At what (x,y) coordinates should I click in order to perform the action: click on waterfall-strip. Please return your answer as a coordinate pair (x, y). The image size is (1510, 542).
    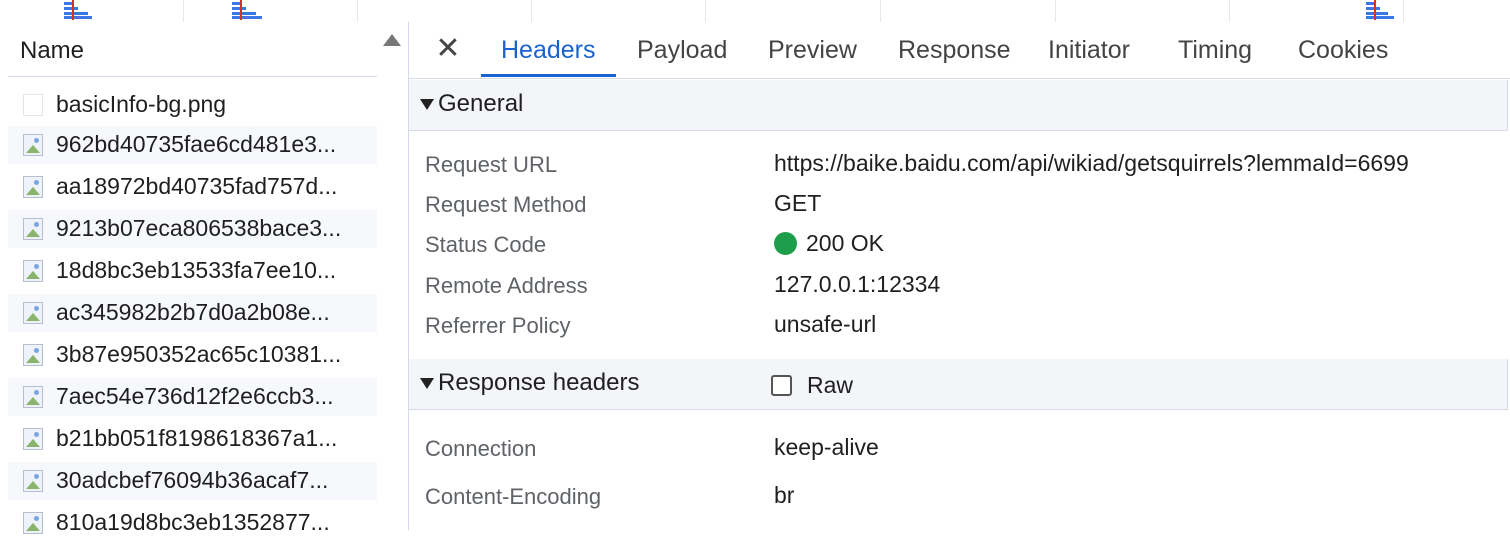
    Looking at the image, I should click on (755, 11).